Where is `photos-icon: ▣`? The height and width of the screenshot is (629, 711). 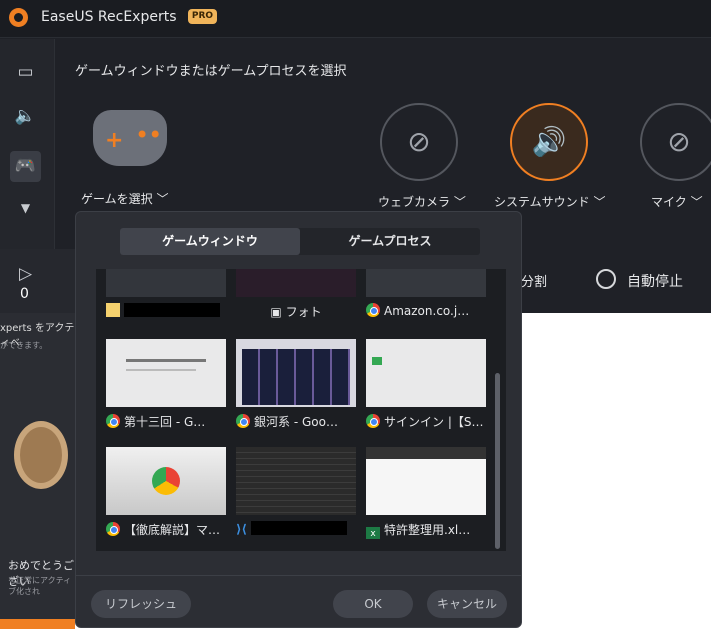
photos-icon: ▣ is located at coordinates (278, 312).